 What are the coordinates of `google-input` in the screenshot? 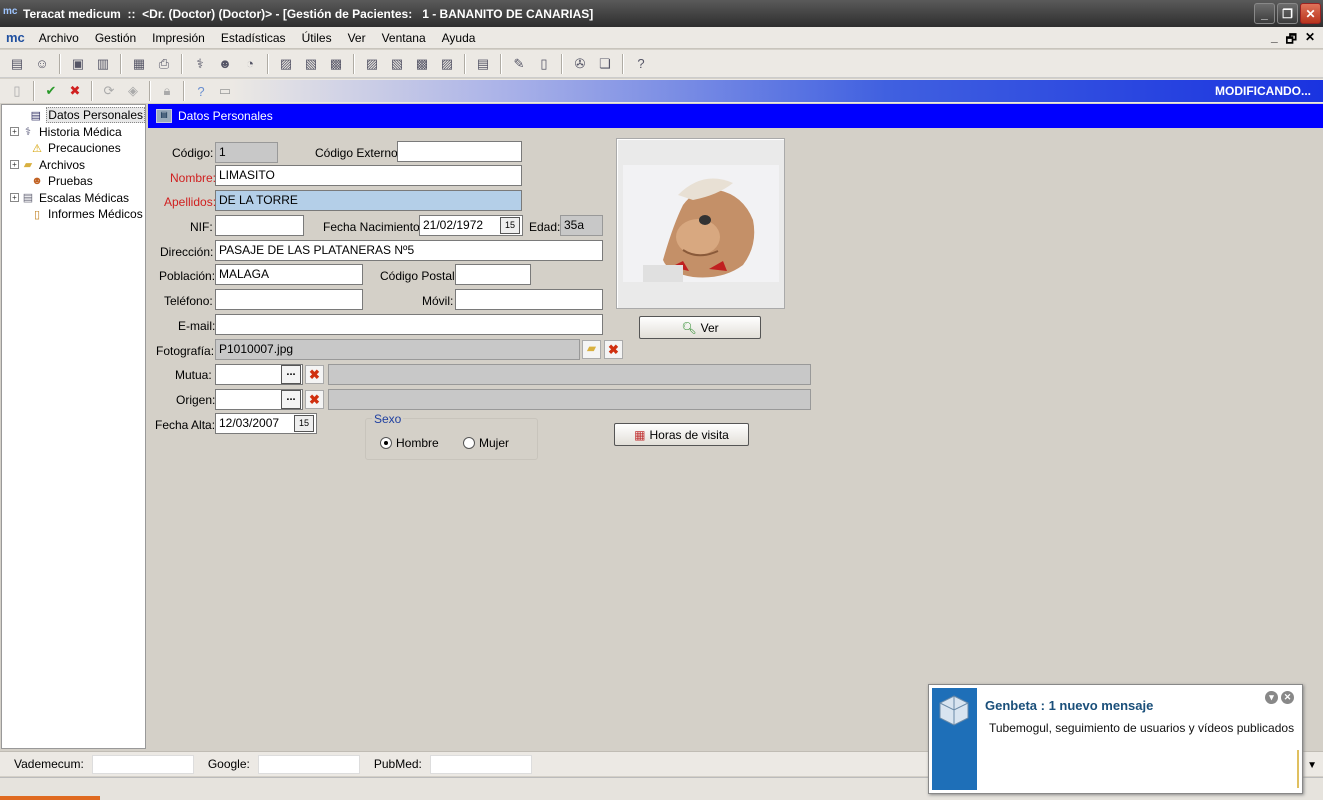 It's located at (308, 764).